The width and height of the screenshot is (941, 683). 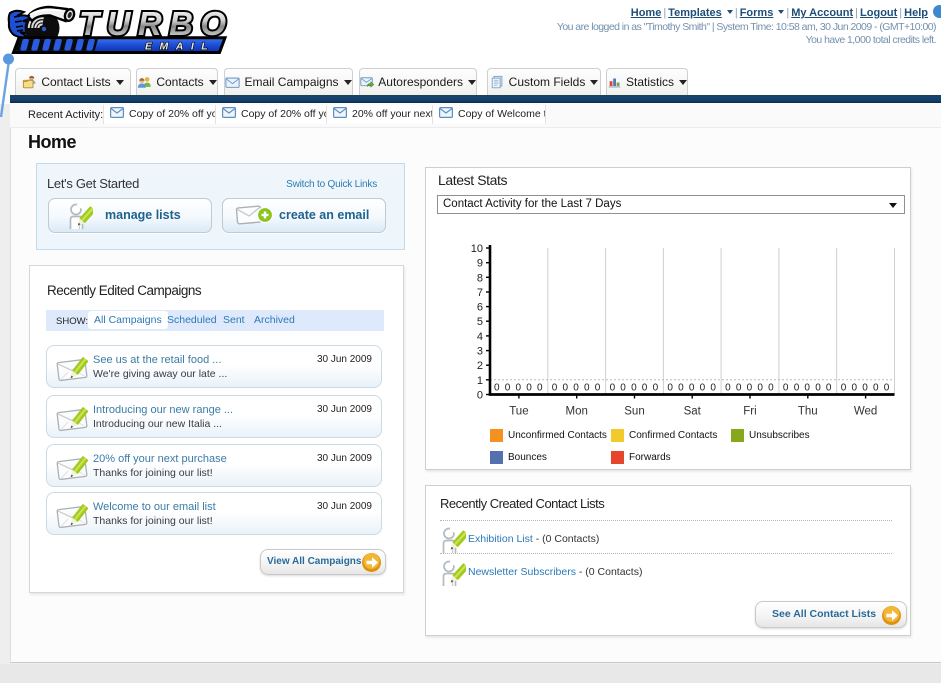 What do you see at coordinates (480, 293) in the screenshot?
I see `svg-text: 7` at bounding box center [480, 293].